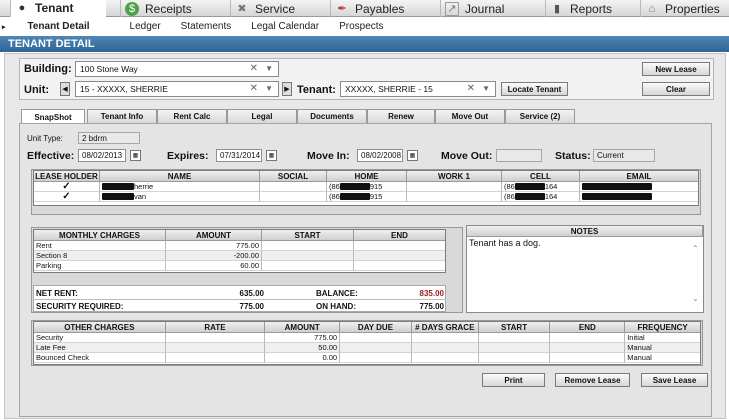  I want to click on other-charge-name: Bounced Check, so click(100, 358).